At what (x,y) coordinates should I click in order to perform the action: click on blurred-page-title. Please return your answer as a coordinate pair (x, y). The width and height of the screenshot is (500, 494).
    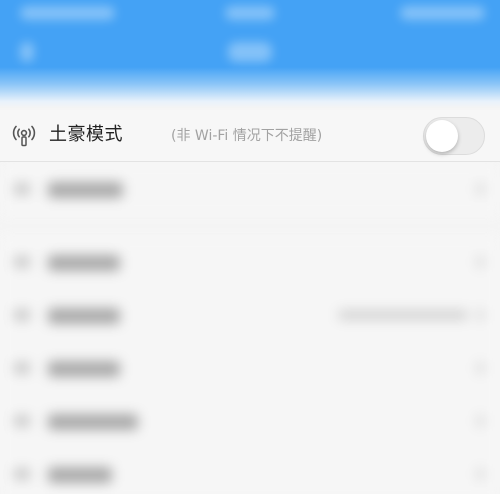
    Looking at the image, I should click on (250, 52).